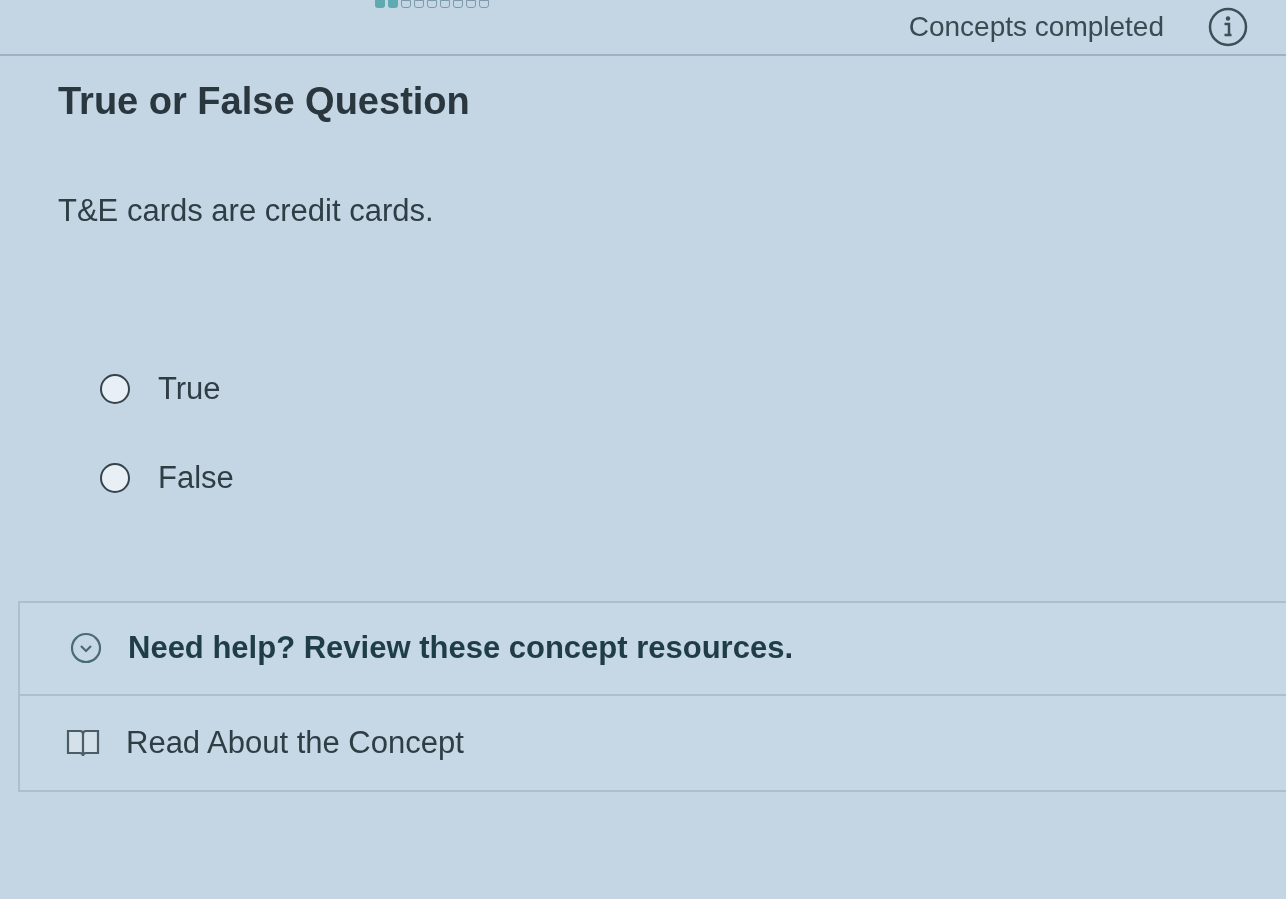  What do you see at coordinates (196, 477) in the screenshot?
I see `option-label: False` at bounding box center [196, 477].